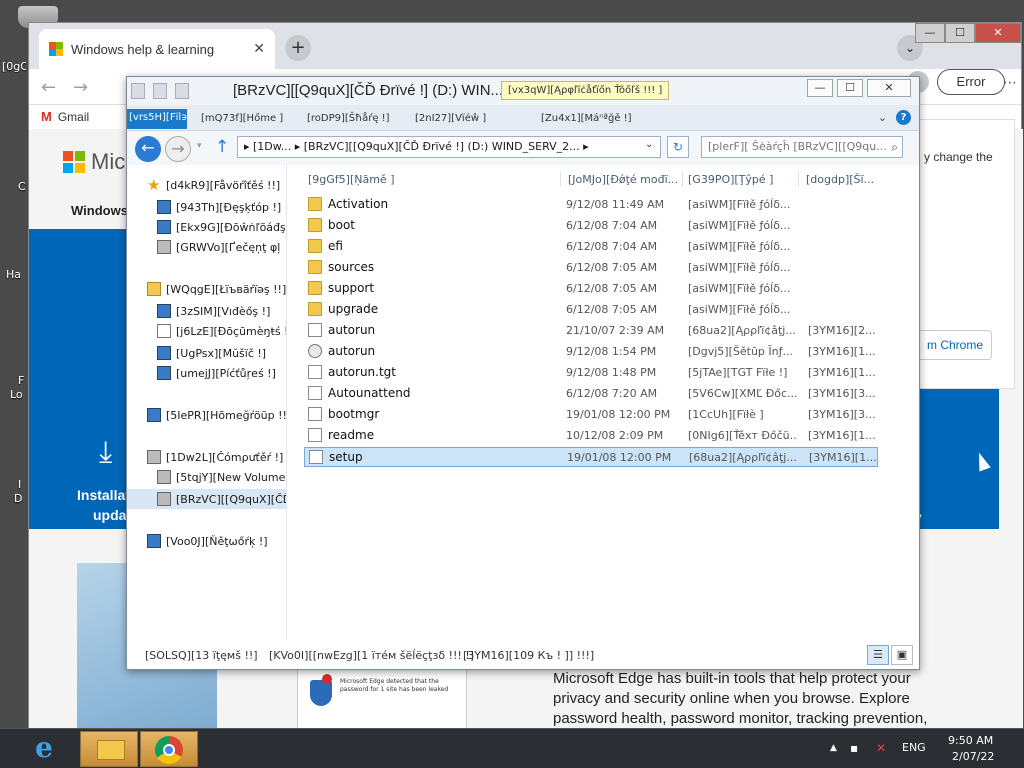 This screenshot has width=1024, height=768. Describe the element at coordinates (369, 393) in the screenshot. I see `file-name: Autounattend` at that location.